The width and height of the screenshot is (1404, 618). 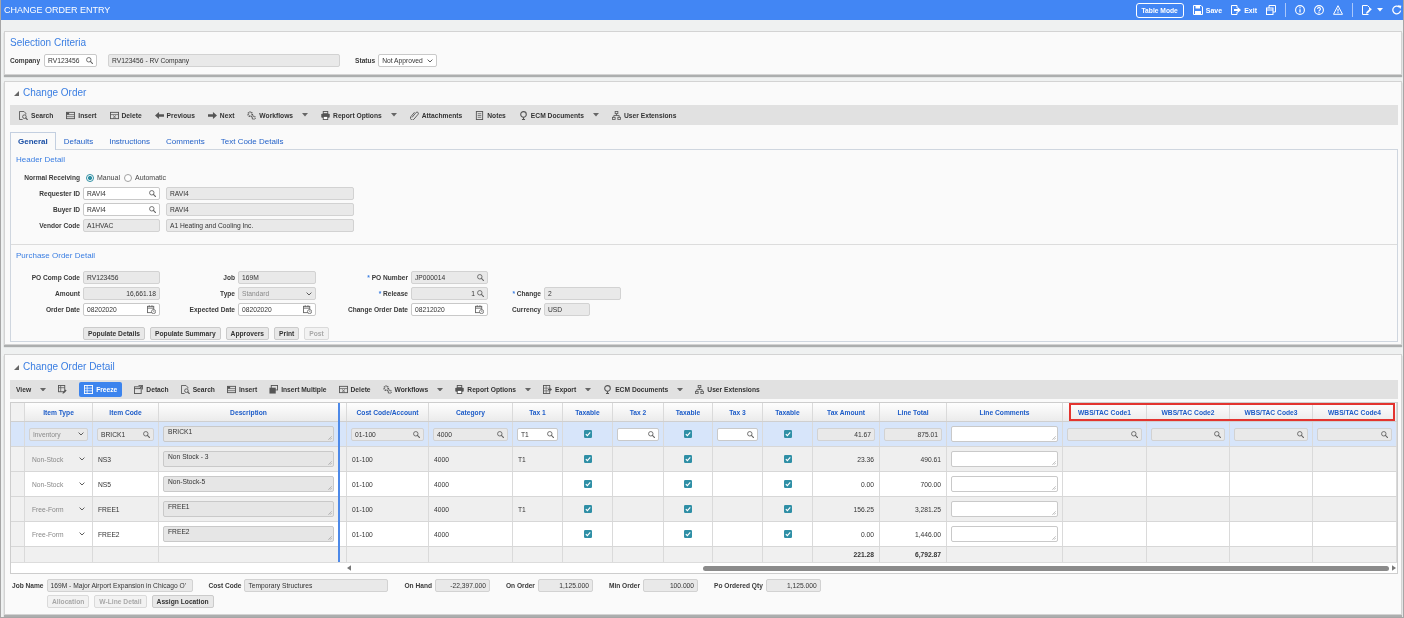 What do you see at coordinates (616, 115) in the screenshot?
I see `hierarchy-icon` at bounding box center [616, 115].